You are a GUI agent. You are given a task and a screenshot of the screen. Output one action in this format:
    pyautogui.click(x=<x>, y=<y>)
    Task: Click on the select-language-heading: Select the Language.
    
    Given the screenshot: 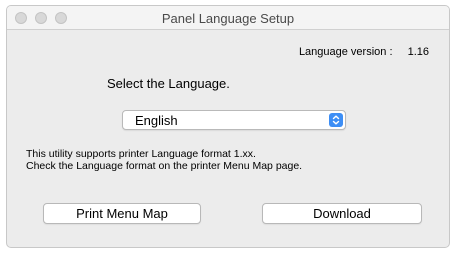 What is the action you would take?
    pyautogui.click(x=168, y=83)
    